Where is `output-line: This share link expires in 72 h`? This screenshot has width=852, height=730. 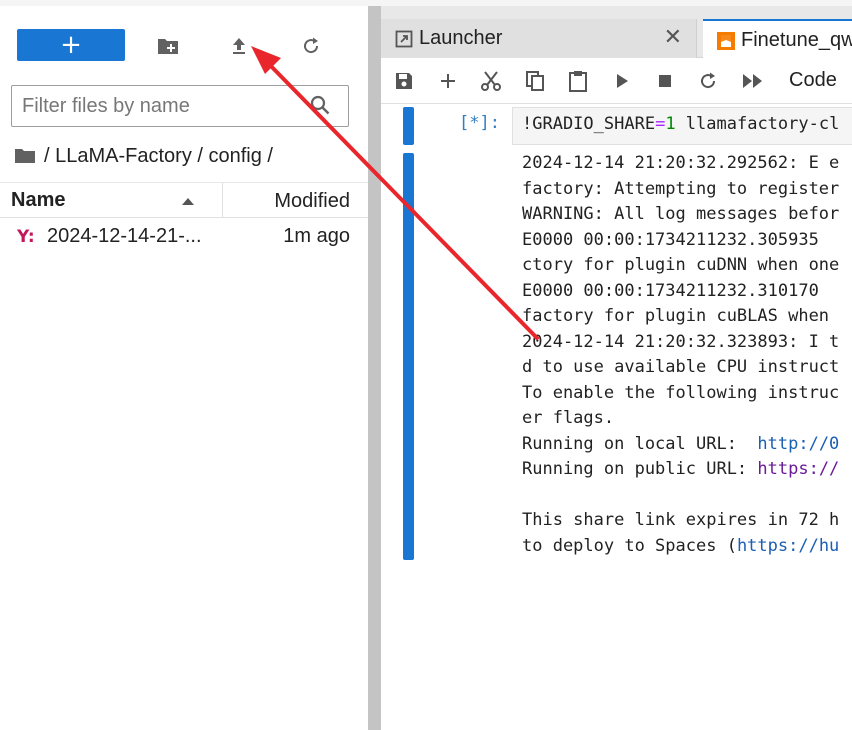 output-line: This share link expires in 72 h is located at coordinates (681, 520).